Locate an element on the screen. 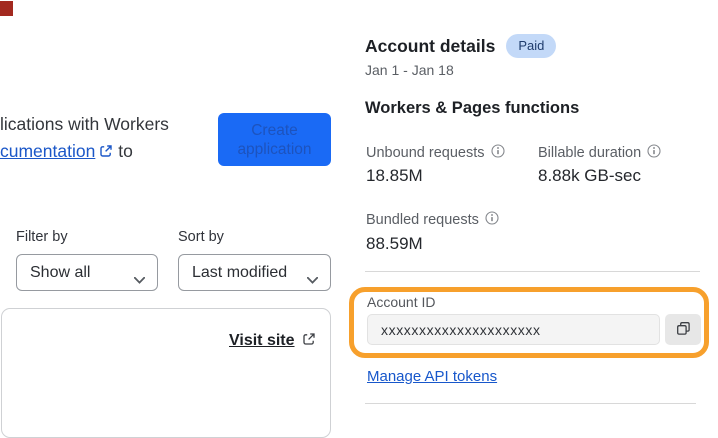 The height and width of the screenshot is (438, 718). create-application-button: Create application is located at coordinates (274, 139).